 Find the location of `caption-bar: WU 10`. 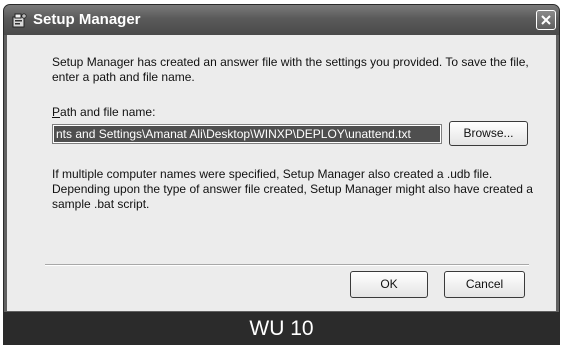

caption-bar: WU 10 is located at coordinates (281, 329).